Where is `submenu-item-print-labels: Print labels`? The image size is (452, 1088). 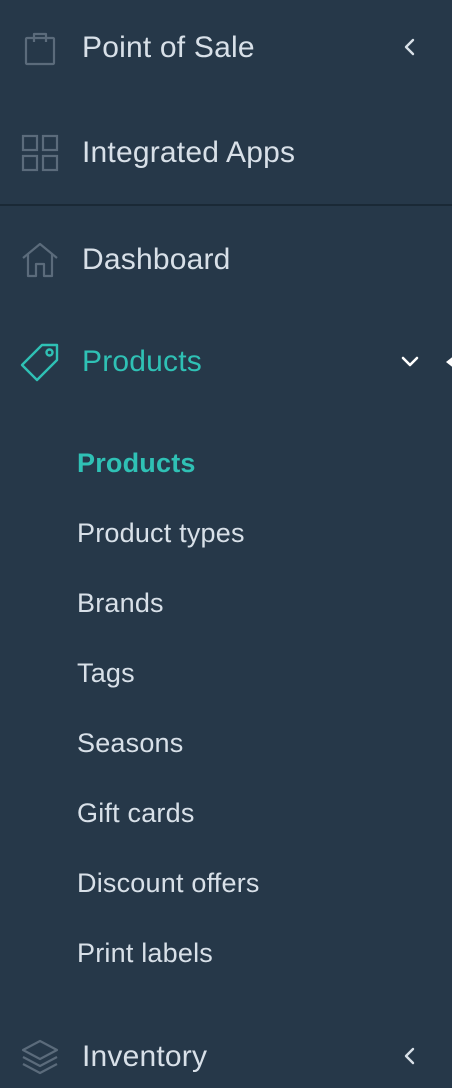 submenu-item-print-labels: Print labels is located at coordinates (145, 953).